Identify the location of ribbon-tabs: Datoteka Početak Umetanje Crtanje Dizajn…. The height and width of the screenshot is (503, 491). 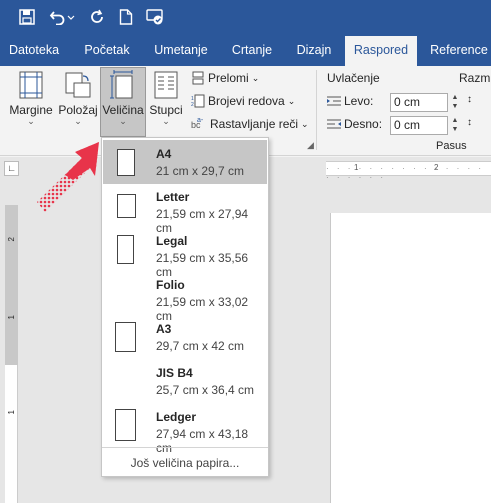
(245, 50).